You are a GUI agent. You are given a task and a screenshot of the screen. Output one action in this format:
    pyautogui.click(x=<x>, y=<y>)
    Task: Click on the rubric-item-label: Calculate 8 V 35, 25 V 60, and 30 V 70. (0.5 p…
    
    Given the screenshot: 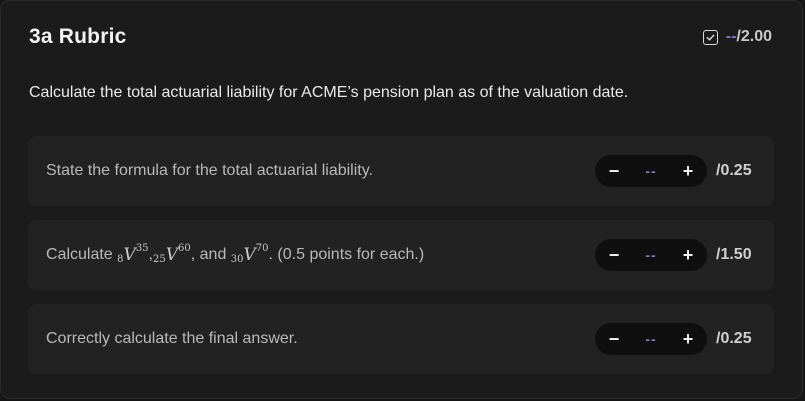 What is the action you would take?
    pyautogui.click(x=235, y=255)
    